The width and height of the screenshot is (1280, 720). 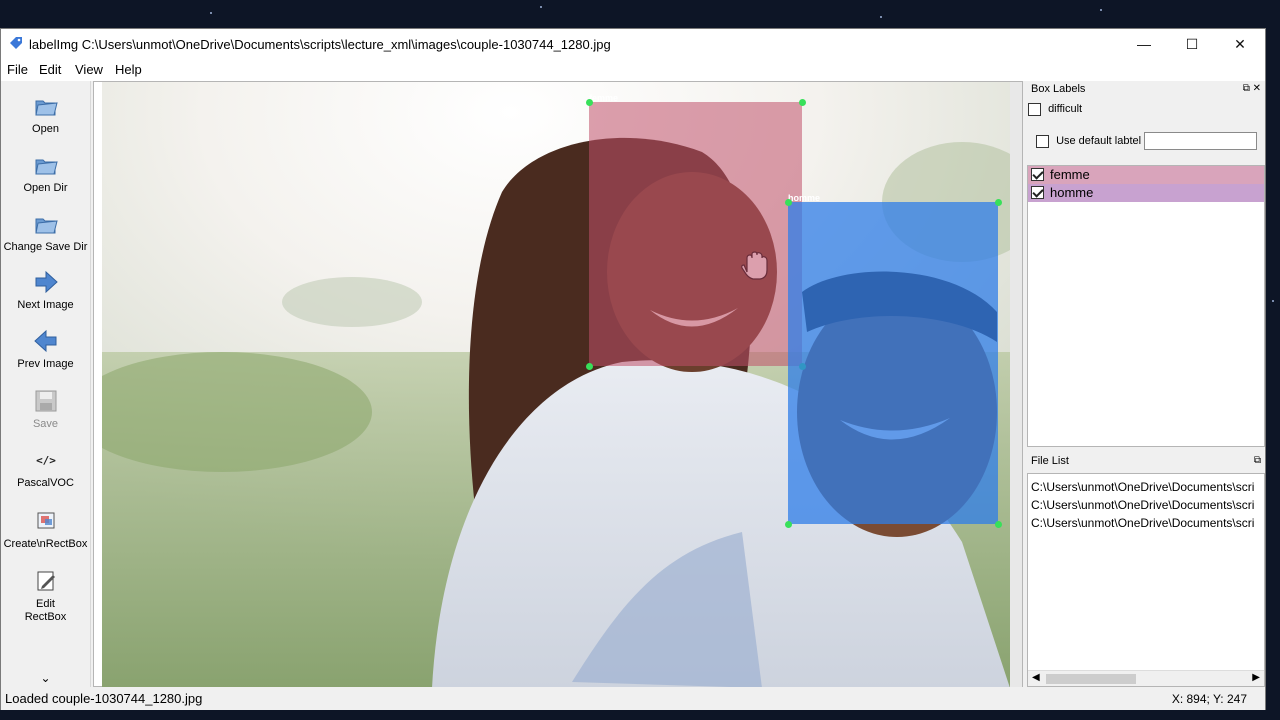 I want to click on minimize-button: —, so click(x=1144, y=44).